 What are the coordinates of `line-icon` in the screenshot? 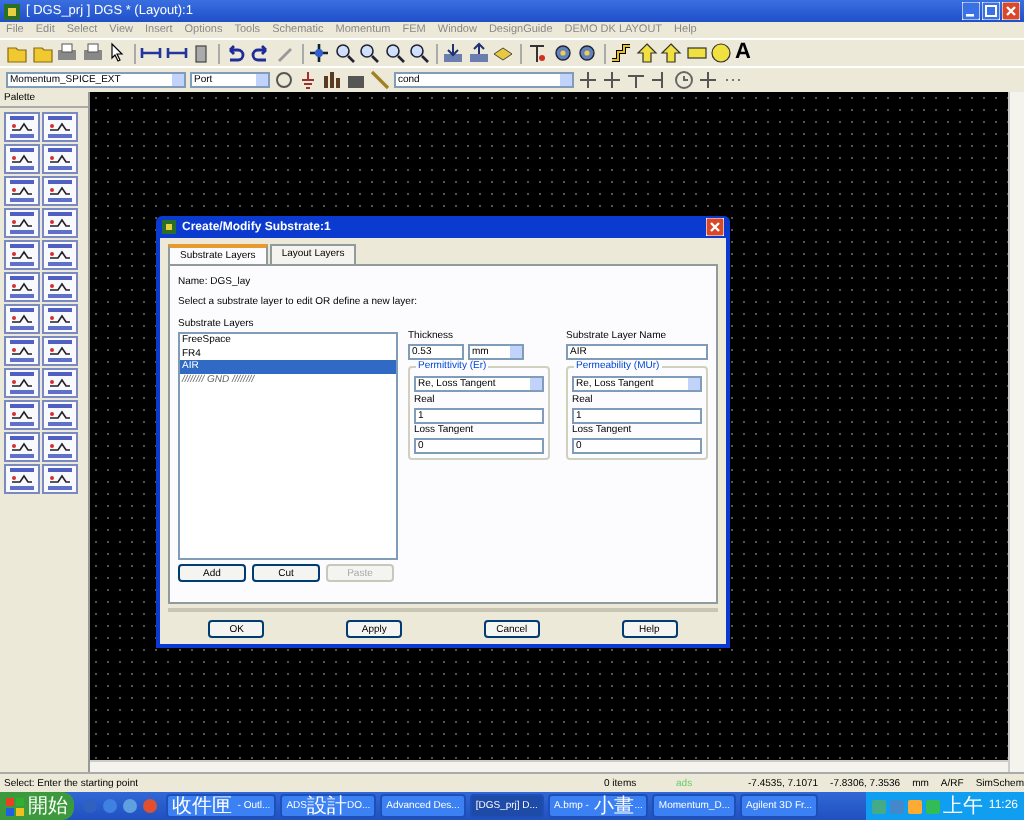 It's located at (380, 80).